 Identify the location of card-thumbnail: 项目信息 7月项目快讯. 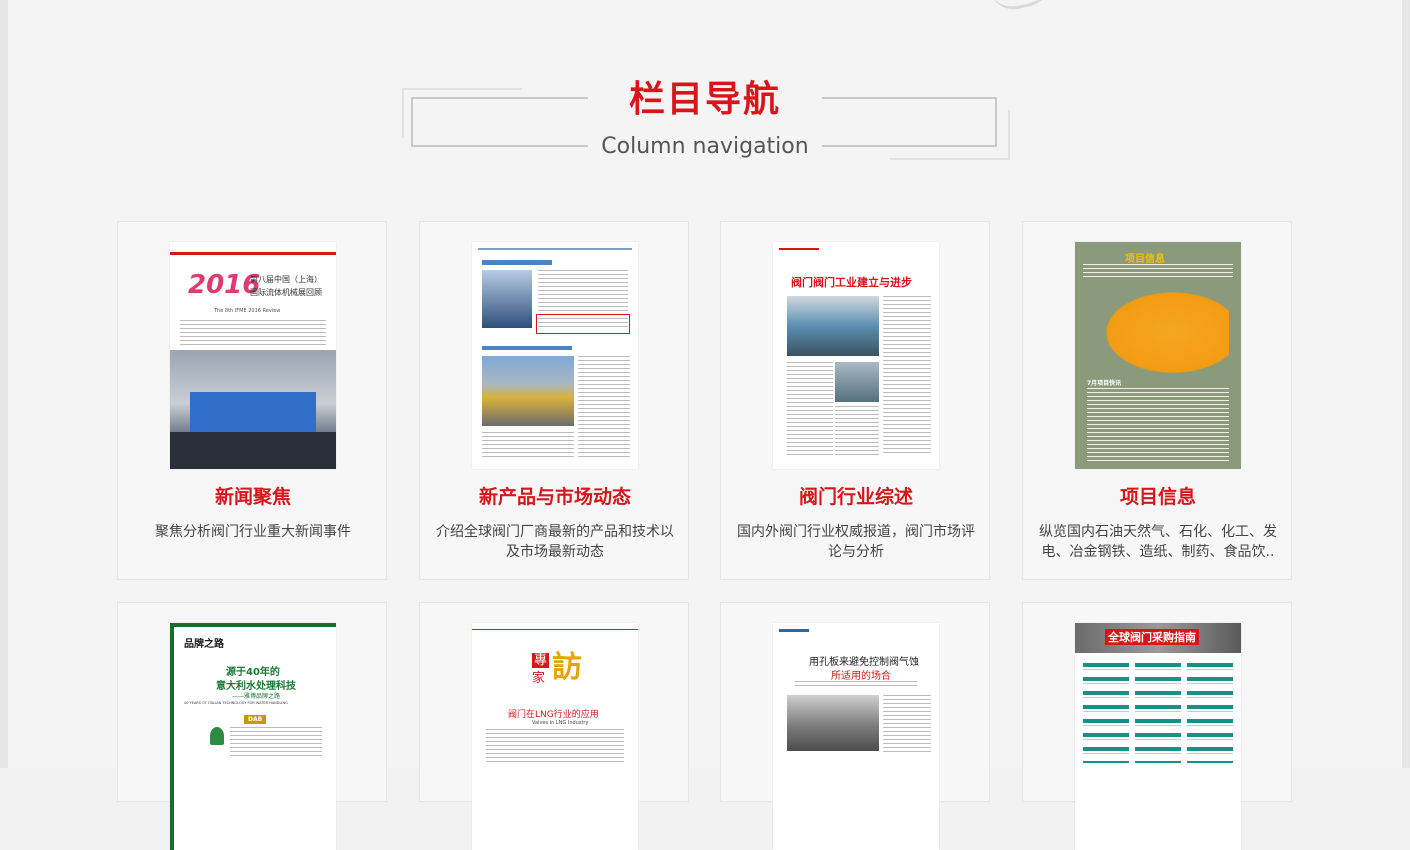
(1158, 355).